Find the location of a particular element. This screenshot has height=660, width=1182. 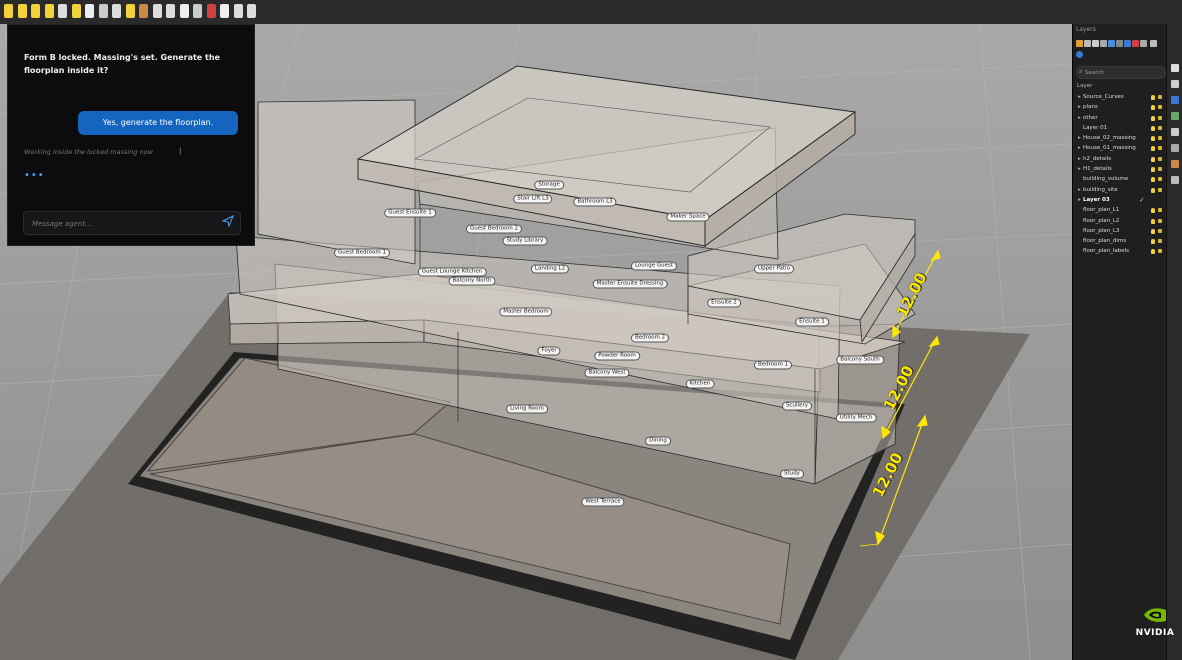

layer-color-icon is located at coordinates (1135, 43).